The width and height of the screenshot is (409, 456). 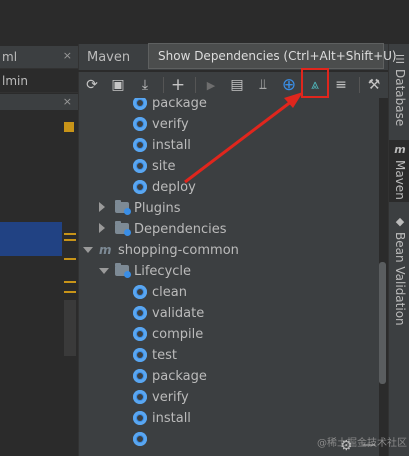 I want to click on tree-row-goal: compile, so click(x=229, y=334).